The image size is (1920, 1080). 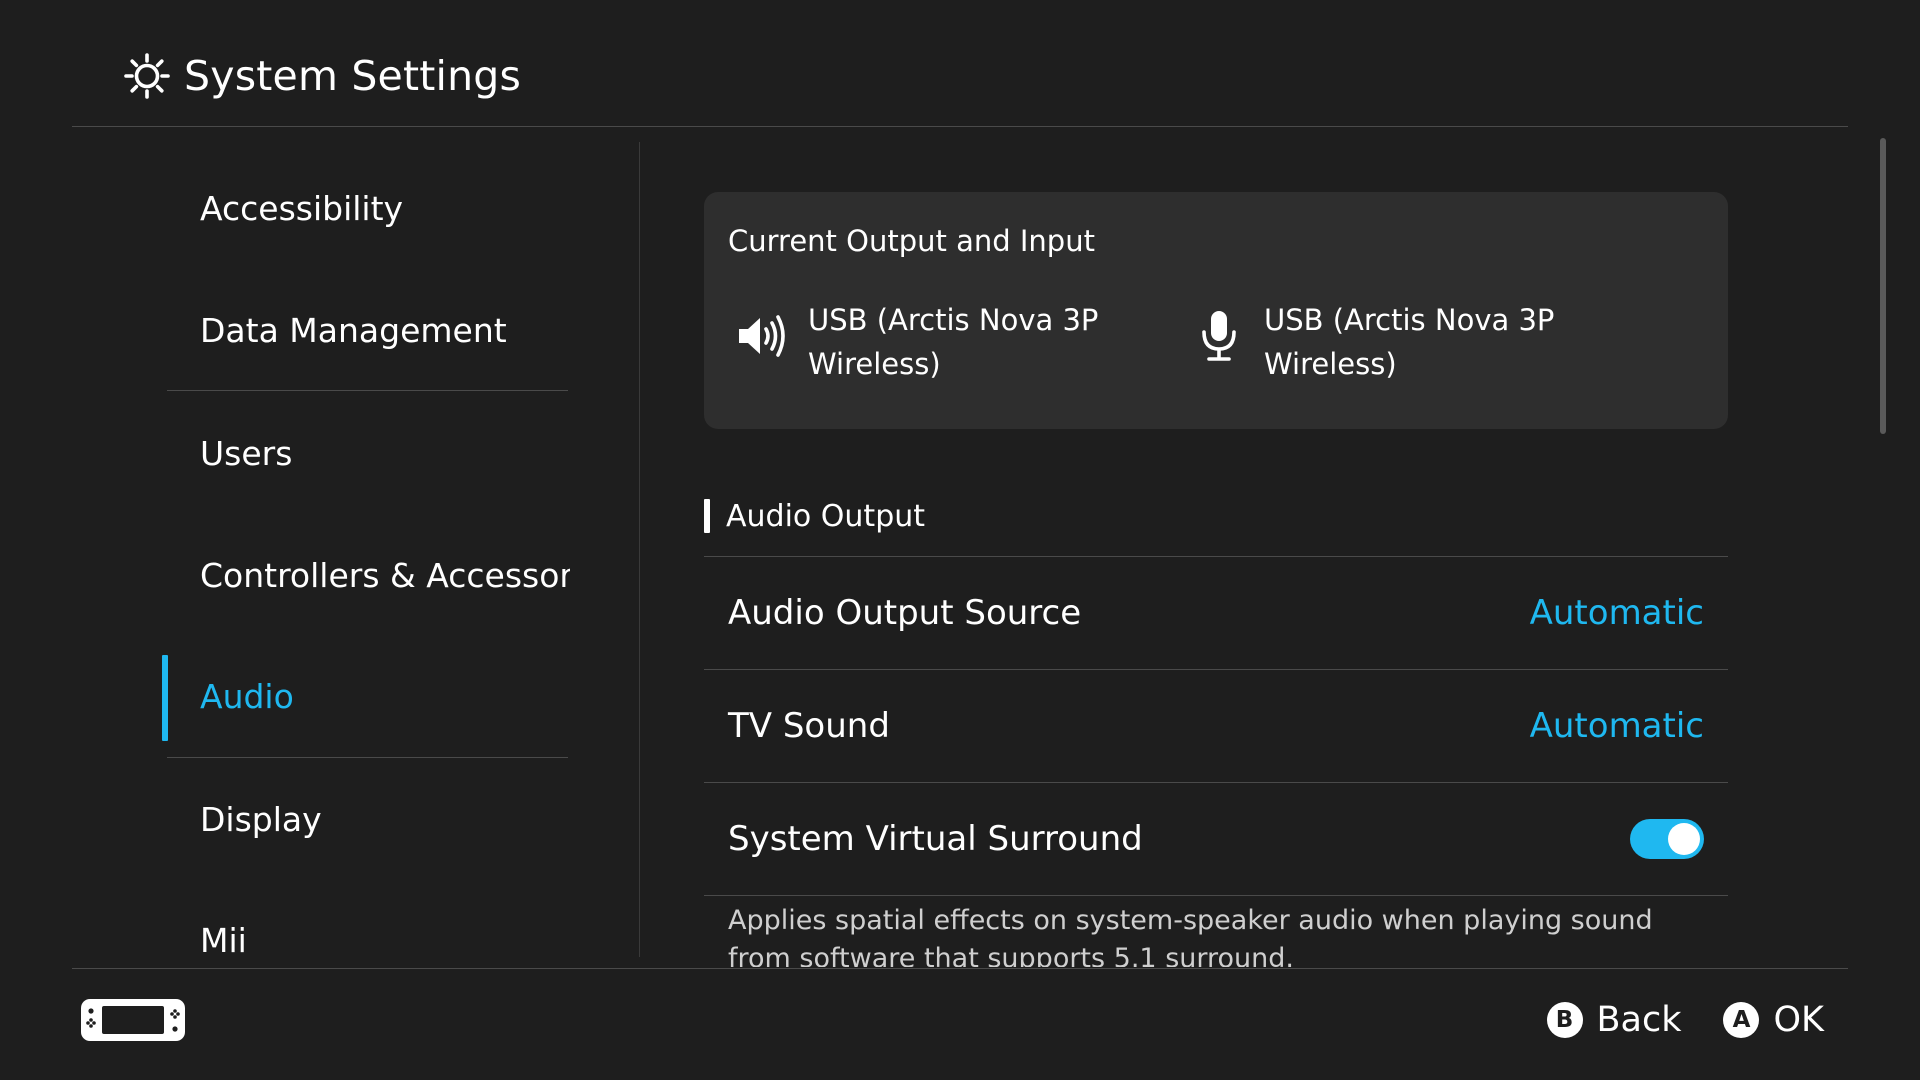 What do you see at coordinates (364, 932) in the screenshot?
I see `sidebar-item-mii: Mii` at bounding box center [364, 932].